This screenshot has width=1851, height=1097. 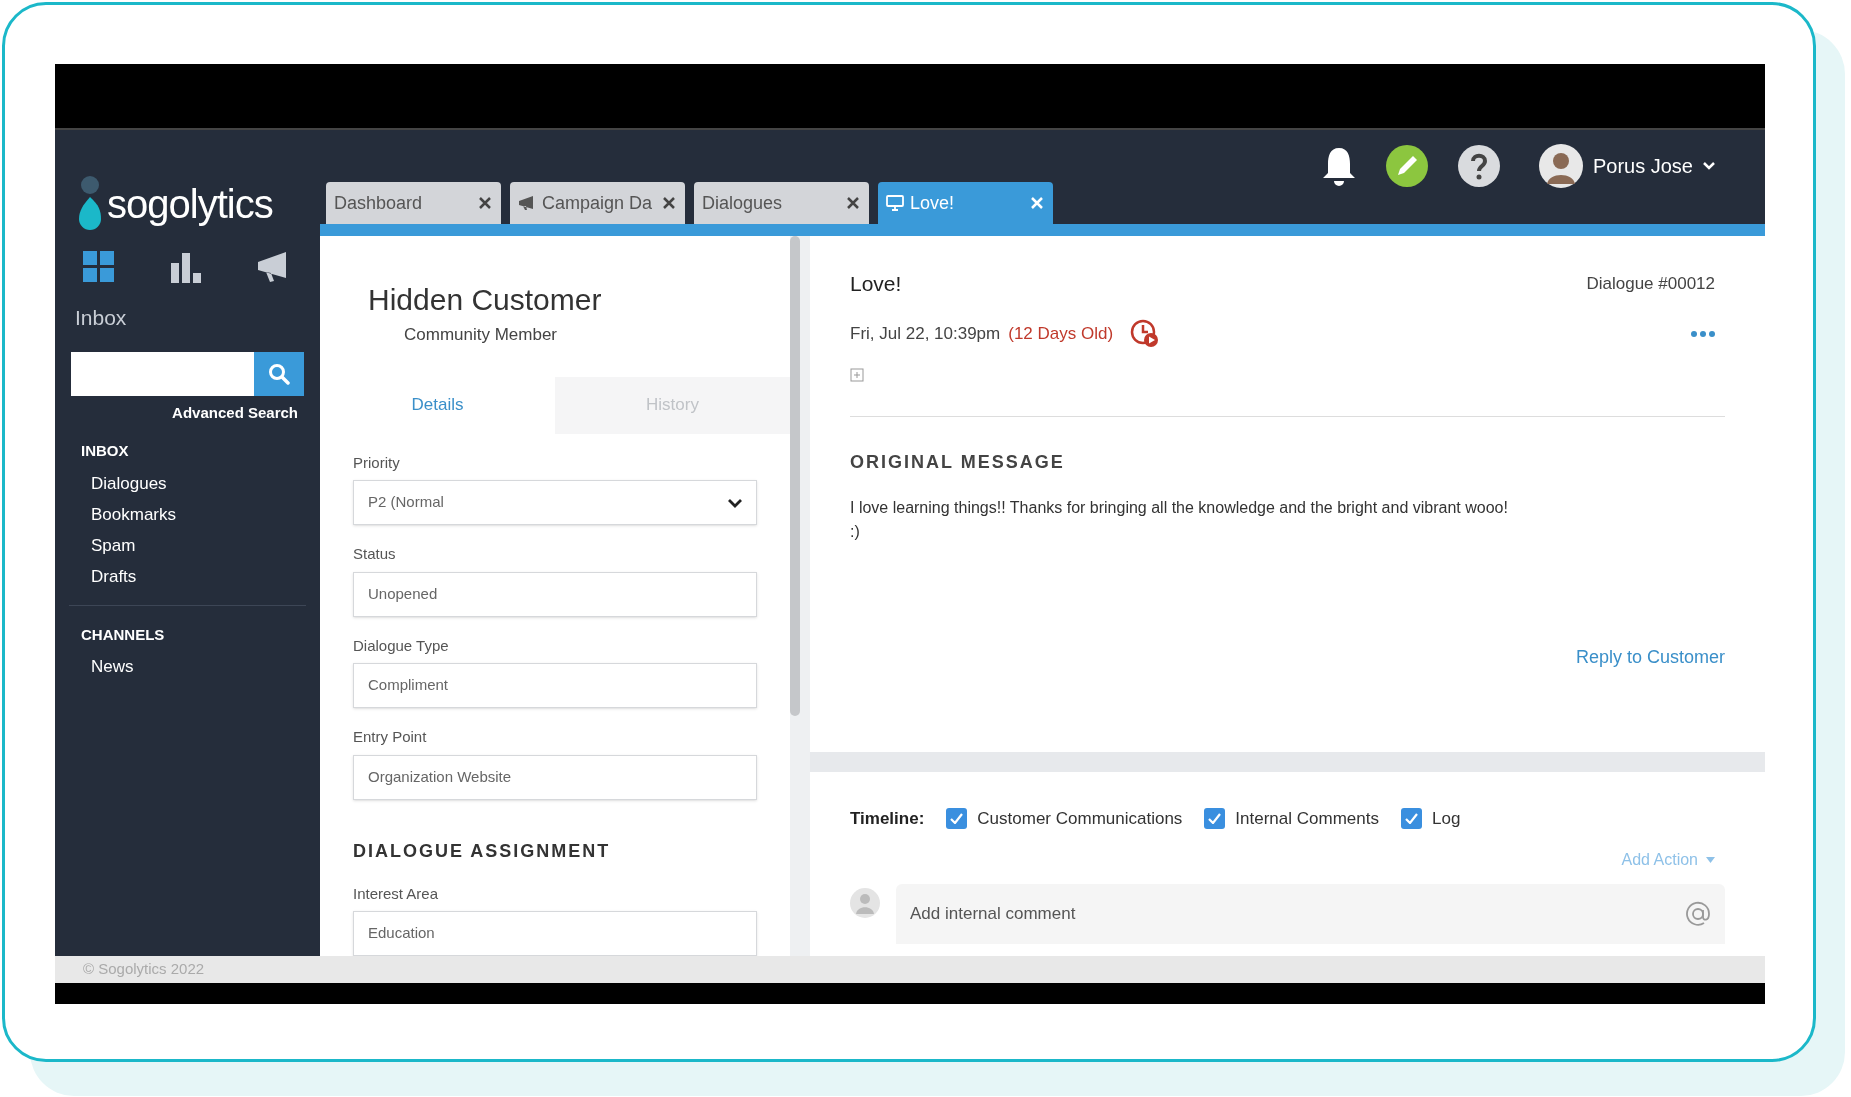 What do you see at coordinates (185, 267) in the screenshot?
I see `bar-chart-icon` at bounding box center [185, 267].